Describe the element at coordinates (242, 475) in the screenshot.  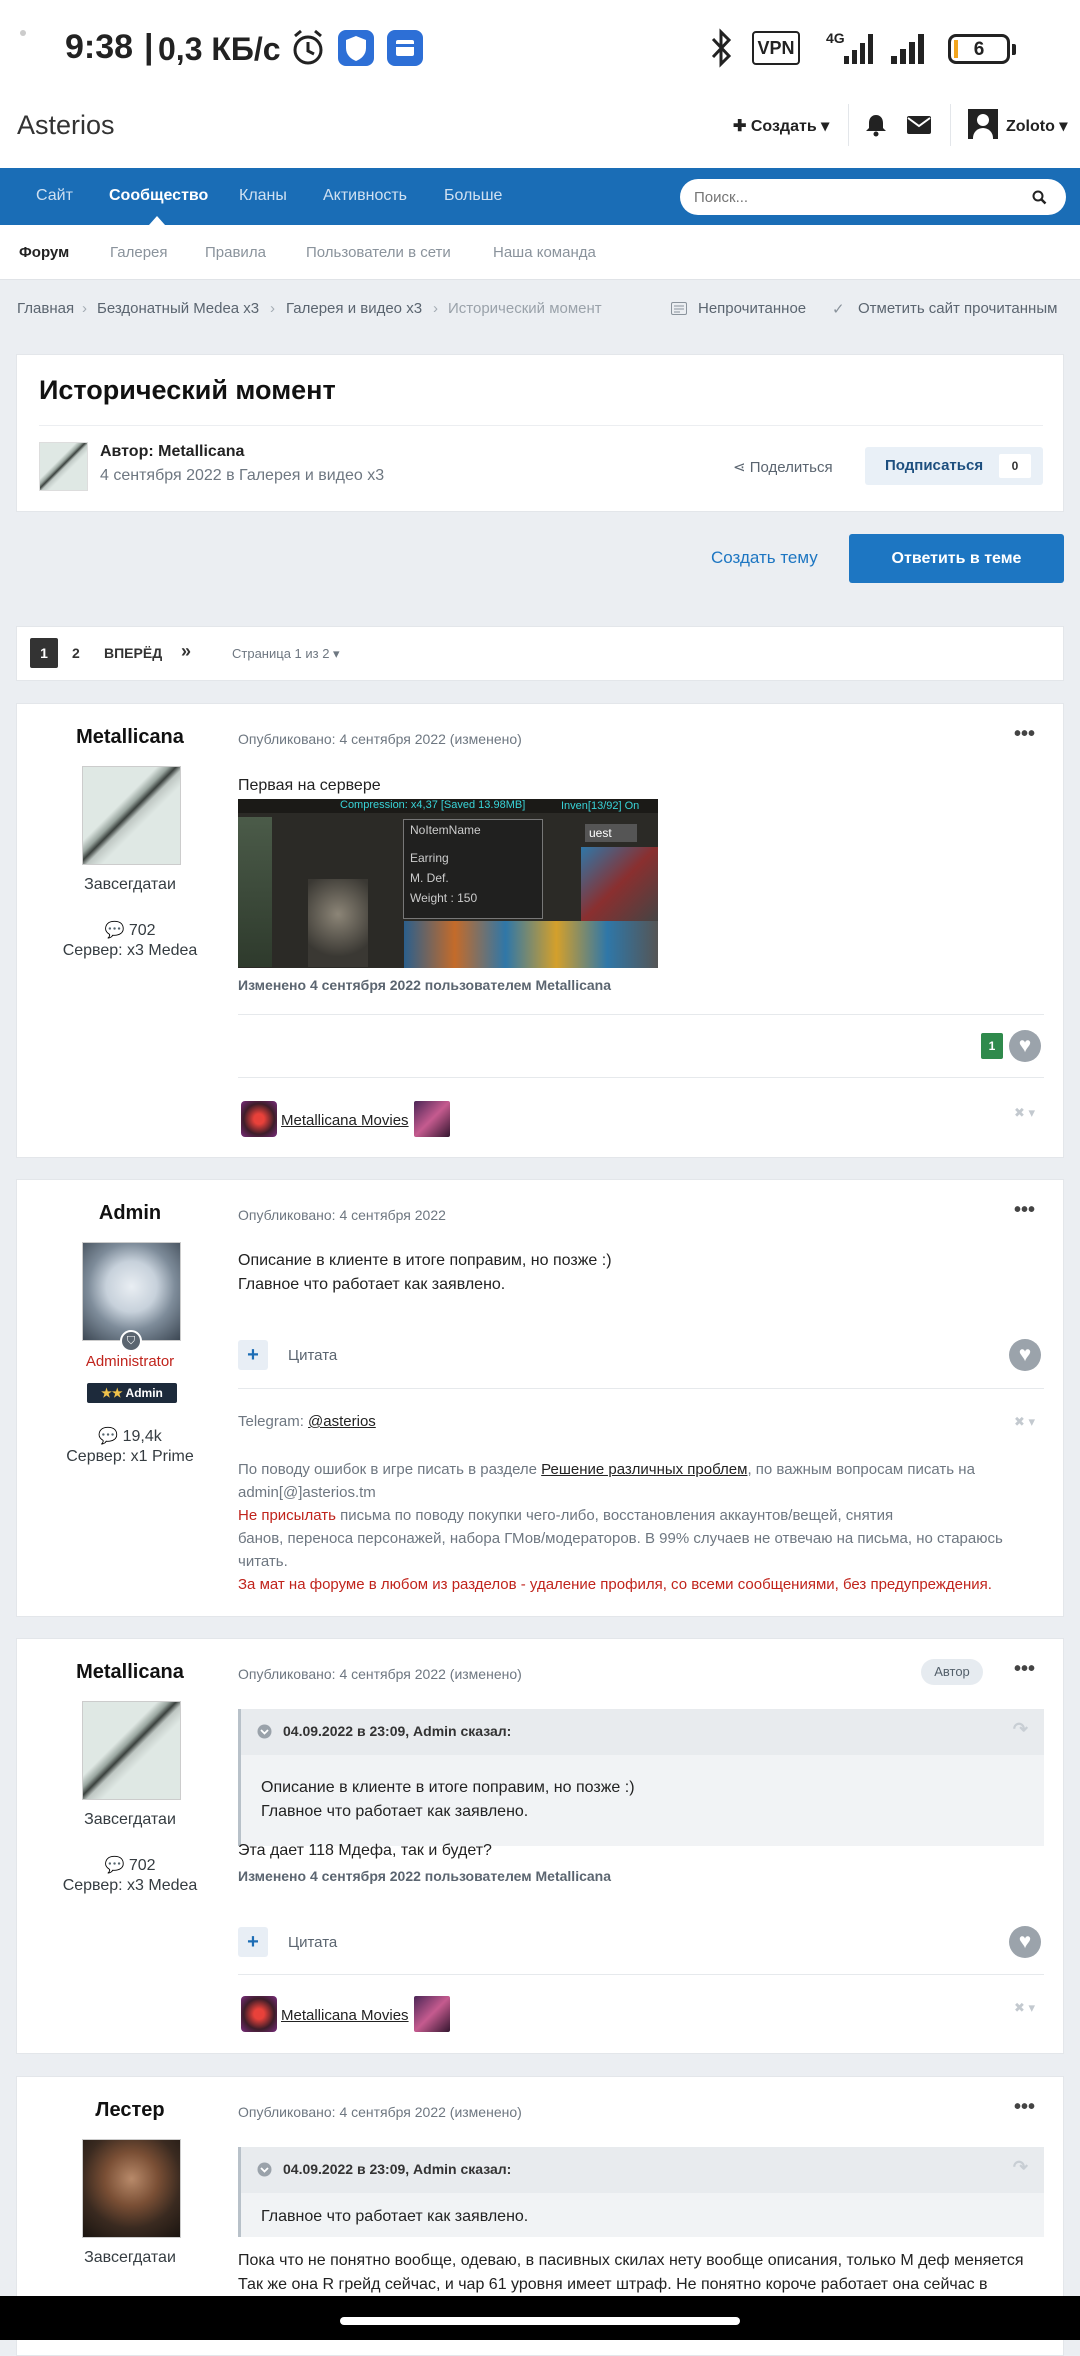
I see `topic-date: 4 сентября 2022 в Галерея и видео x3` at that location.